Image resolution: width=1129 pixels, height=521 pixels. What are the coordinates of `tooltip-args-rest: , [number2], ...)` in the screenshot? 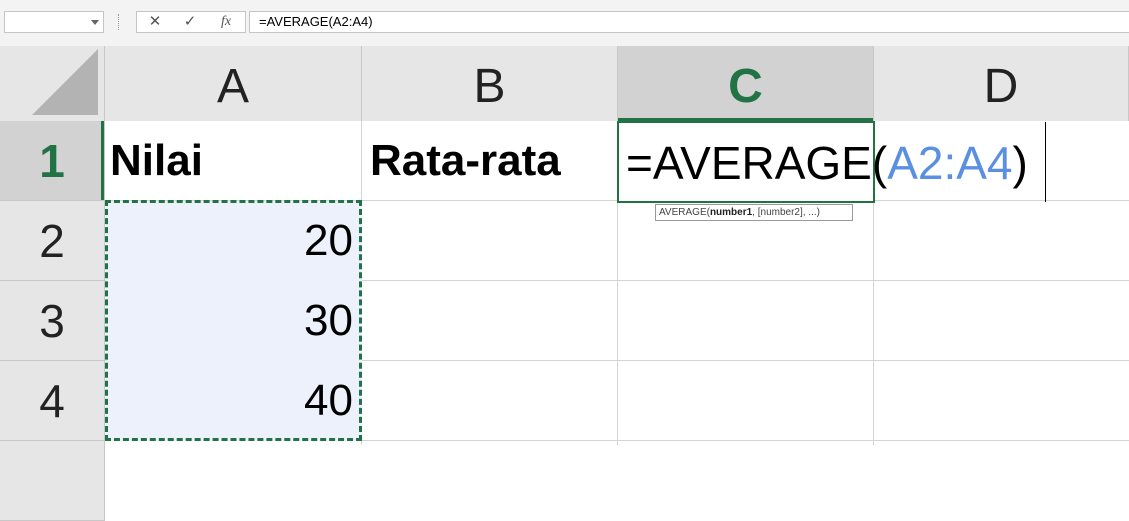 It's located at (786, 212).